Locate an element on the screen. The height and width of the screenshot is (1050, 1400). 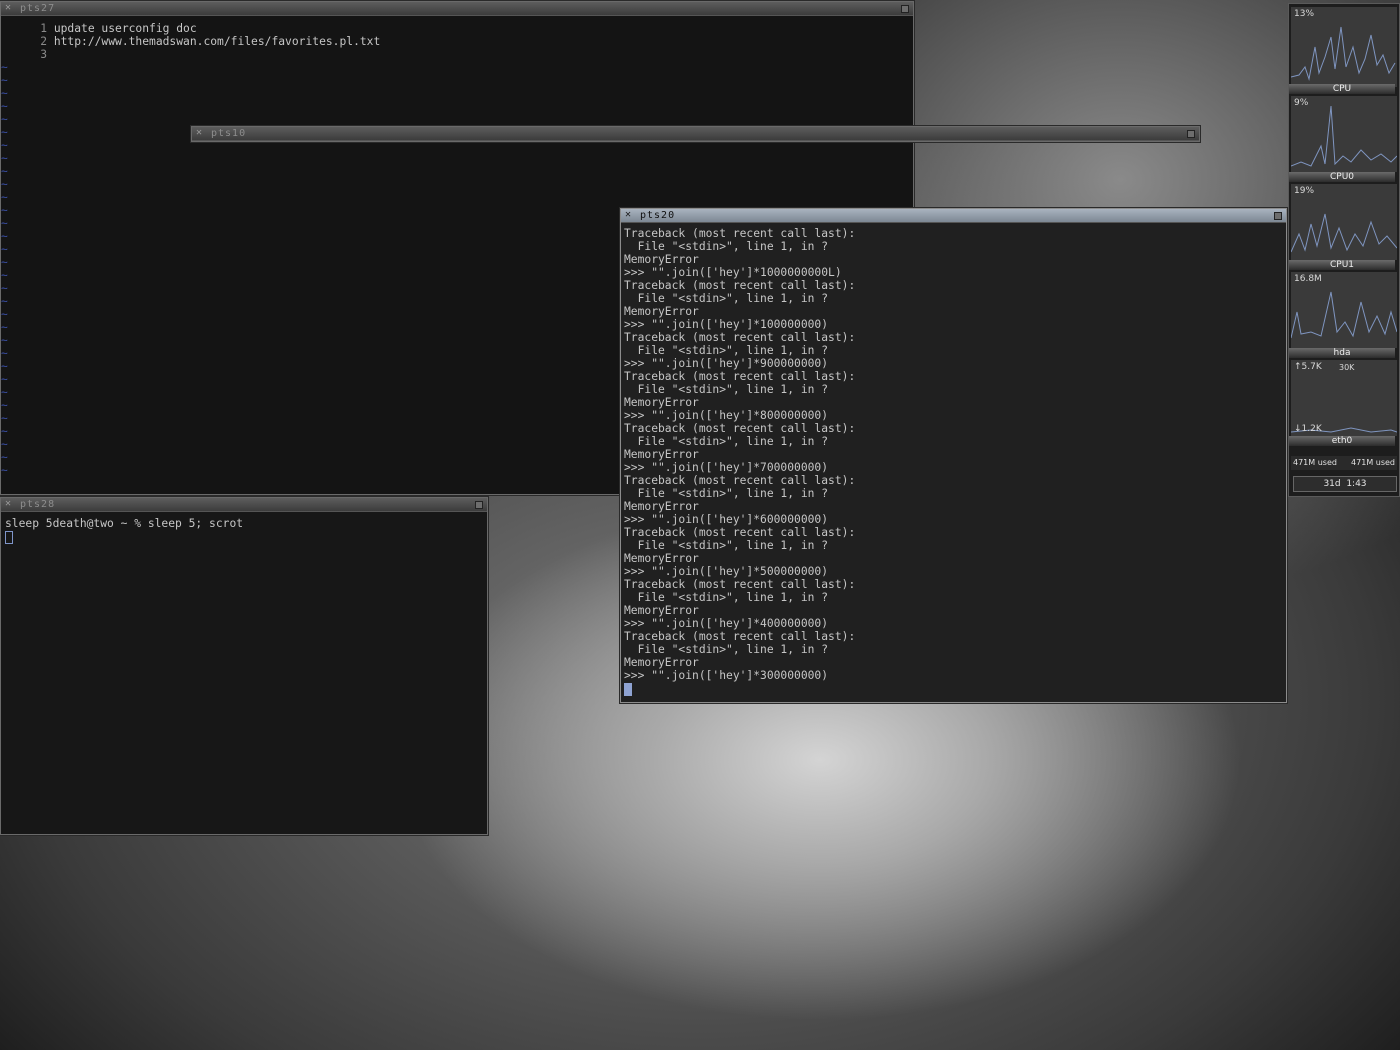
empty-line-markers: ~ ~ ~ ~ ~ ~ ~ ~ ~ ~ ~ ~ ~ ~ ~ ~ ~ ~ ~ ~ ~ ~ ~ ~ ~ ~ ~ ~ ~ ~ ~ ~ is located at coordinates (190, 269).